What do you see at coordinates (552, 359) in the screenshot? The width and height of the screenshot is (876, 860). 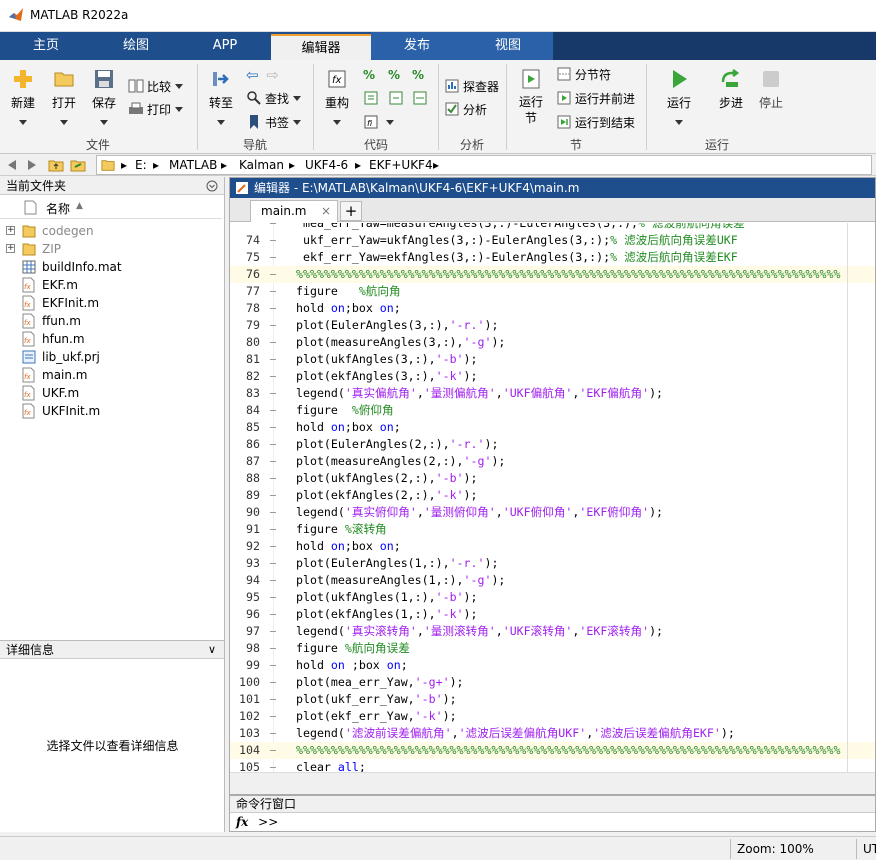 I see `code-line: 81 plot(ukfAngles(3,:),'-b');` at bounding box center [552, 359].